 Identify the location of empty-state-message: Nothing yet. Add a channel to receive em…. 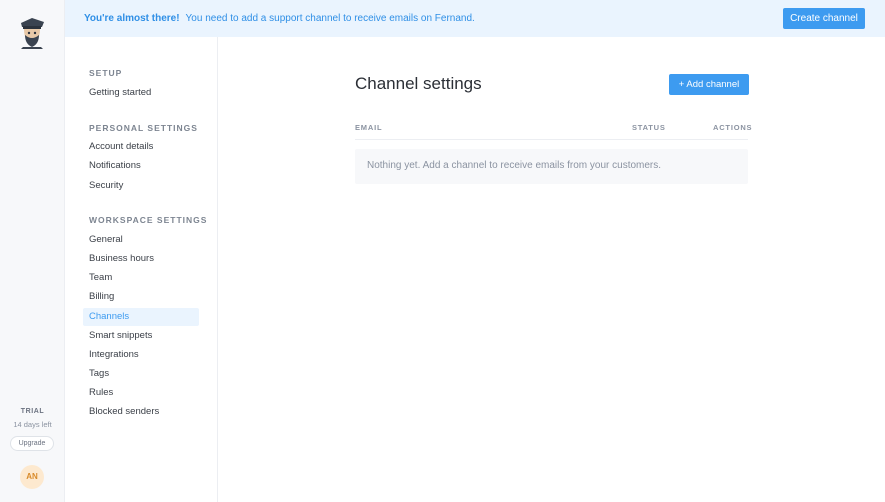
(514, 165).